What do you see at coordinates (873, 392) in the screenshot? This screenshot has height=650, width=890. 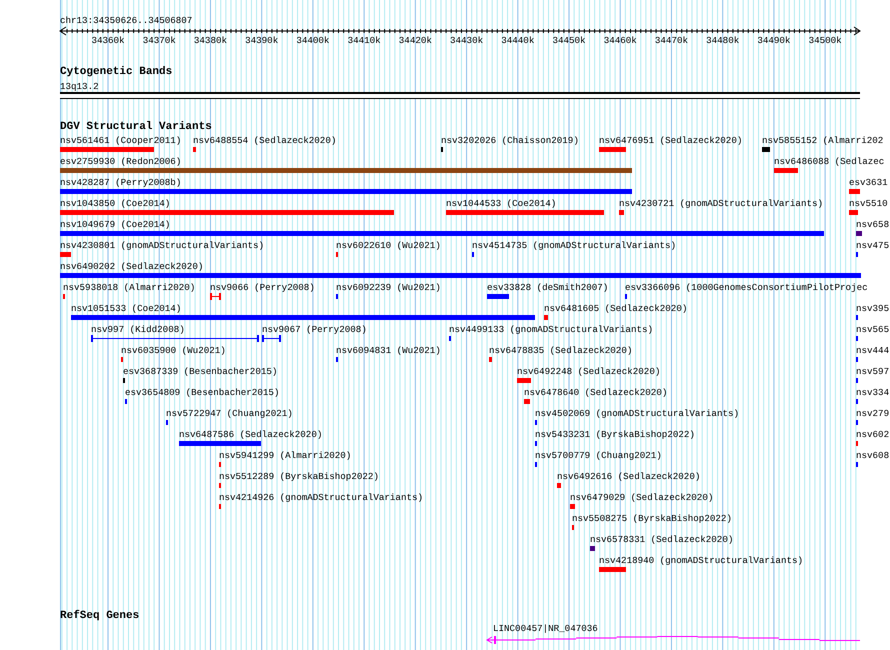 I see `variant-label: nsv334` at bounding box center [873, 392].